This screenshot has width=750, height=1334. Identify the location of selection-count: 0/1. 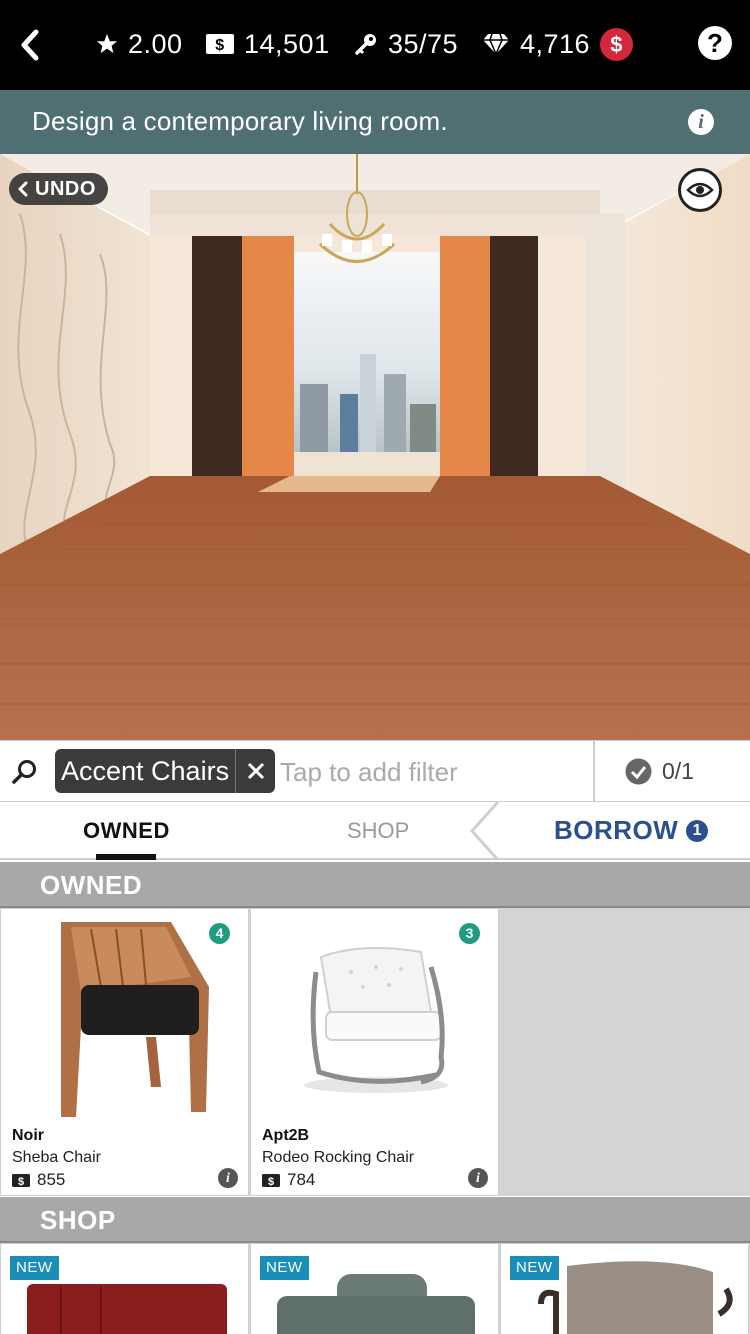
(671, 771).